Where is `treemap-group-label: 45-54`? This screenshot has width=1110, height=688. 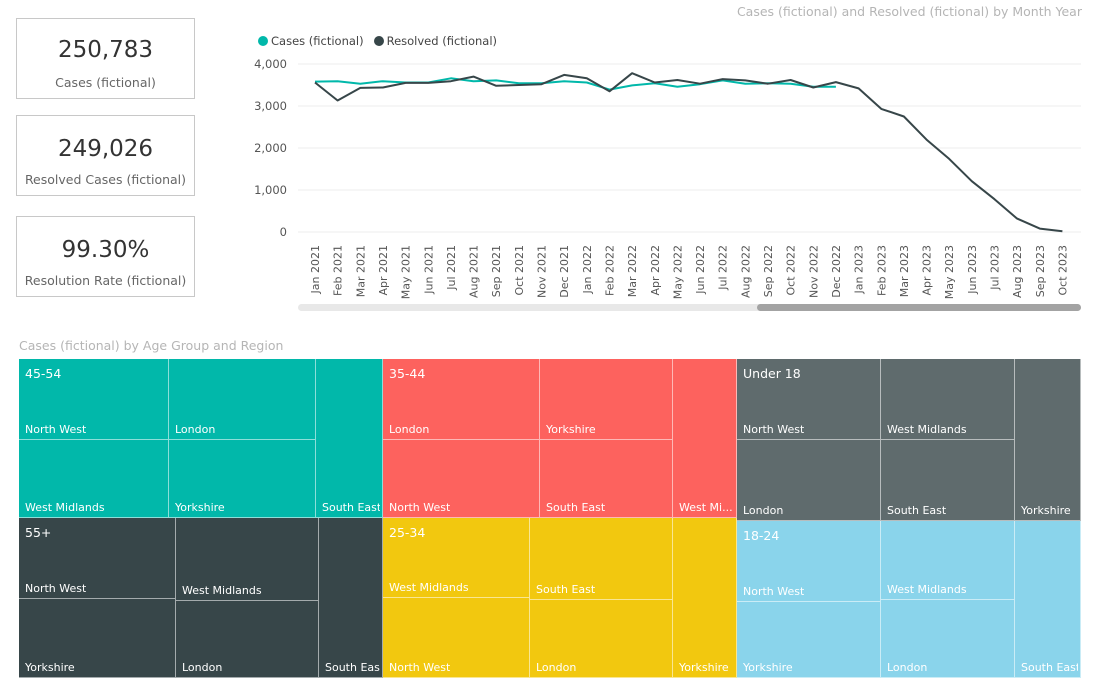
treemap-group-label: 45-54 is located at coordinates (43, 373).